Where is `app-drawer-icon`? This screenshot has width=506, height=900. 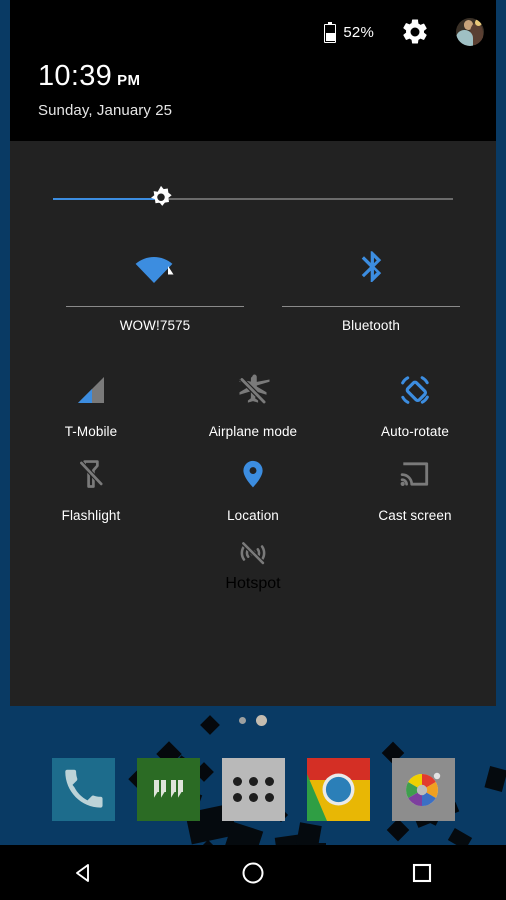 app-drawer-icon is located at coordinates (253, 789).